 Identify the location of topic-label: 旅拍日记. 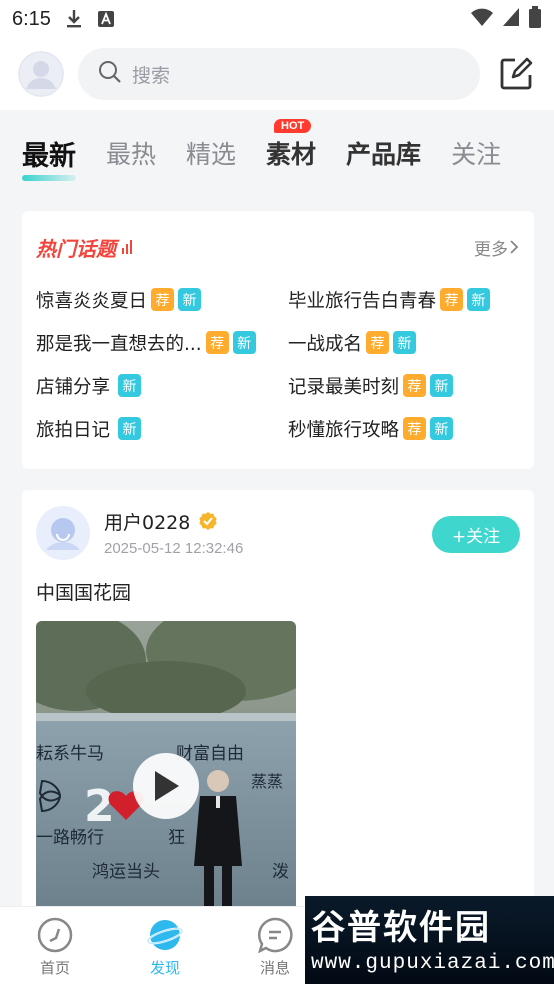
(73, 430).